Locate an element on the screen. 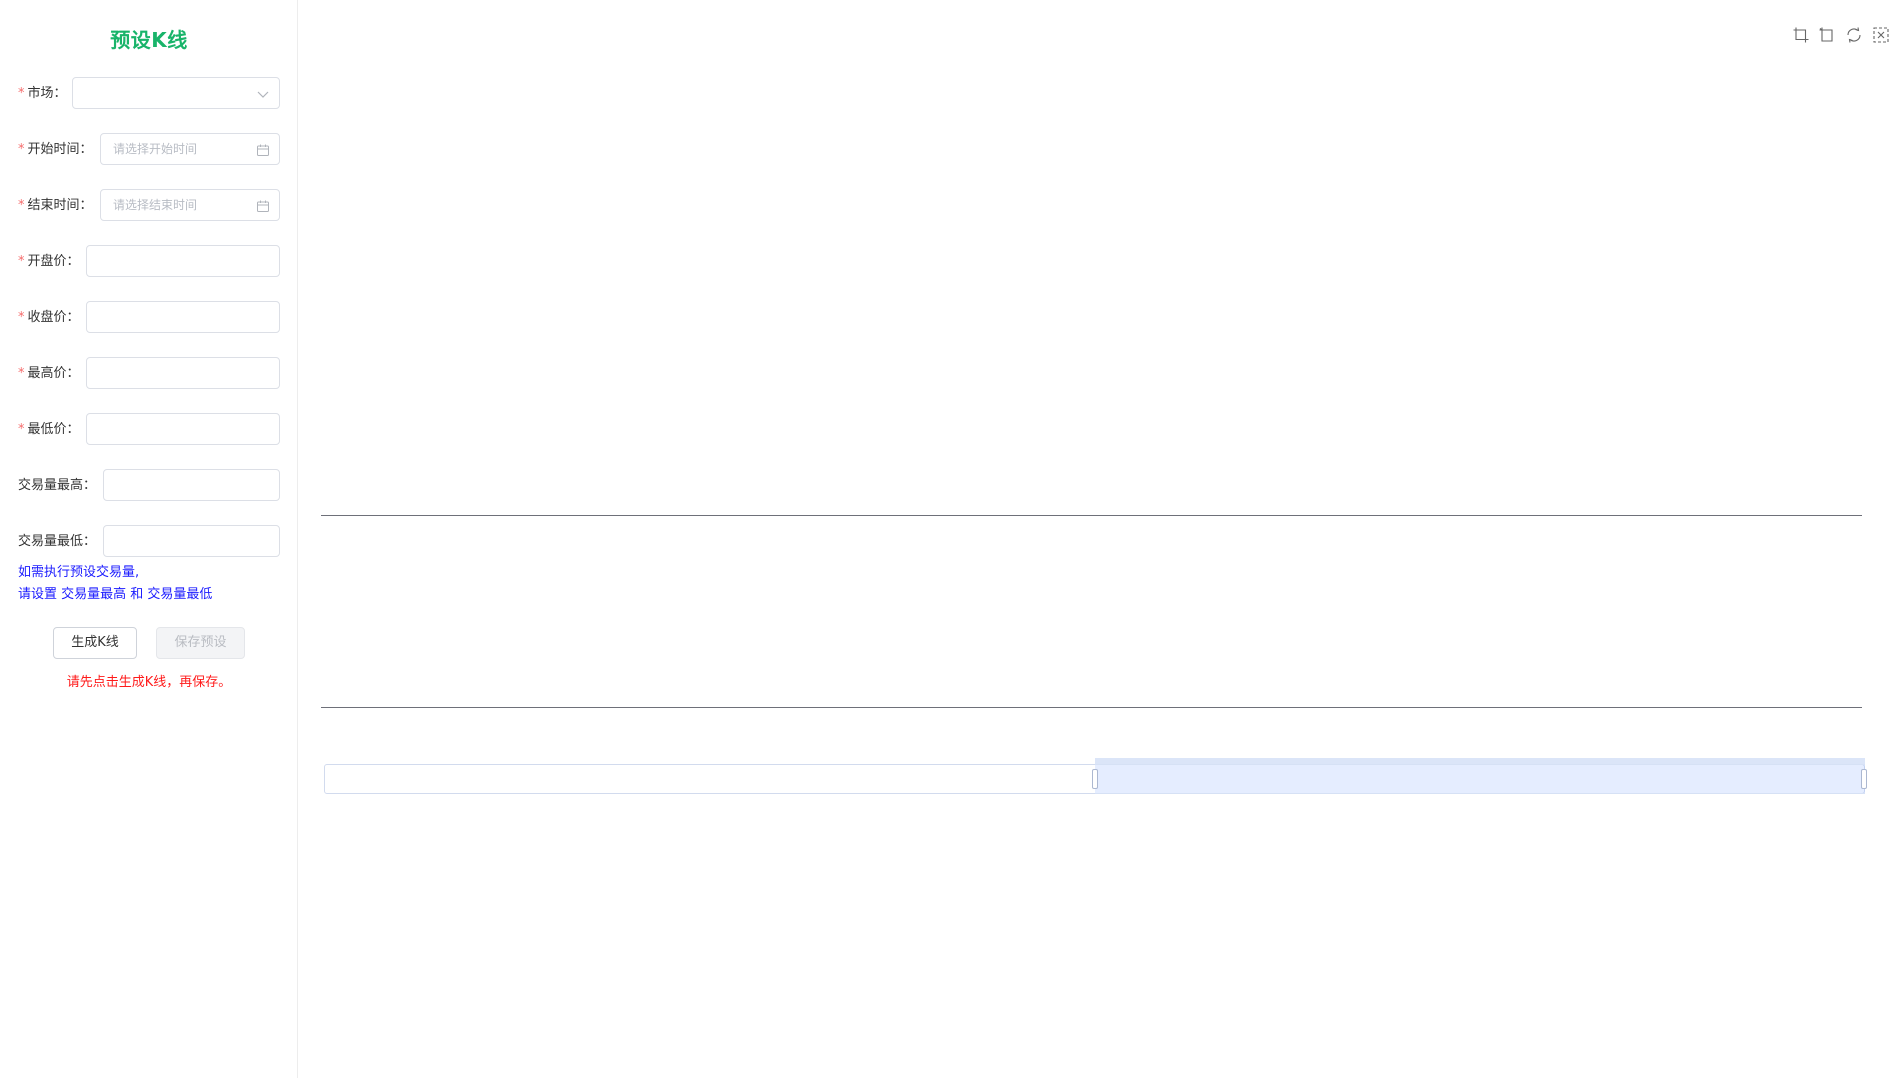 The width and height of the screenshot is (1904, 1078). volume-hint-line1: 如需执行预设交易量, is located at coordinates (79, 572).